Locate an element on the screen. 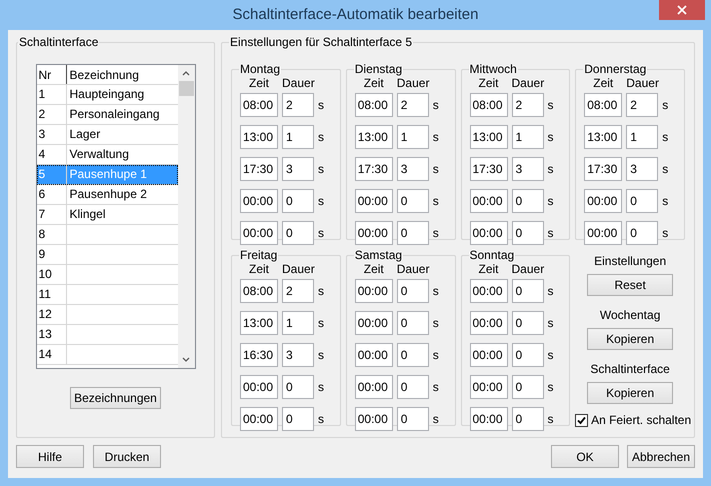  list-row: 10 is located at coordinates (107, 275).